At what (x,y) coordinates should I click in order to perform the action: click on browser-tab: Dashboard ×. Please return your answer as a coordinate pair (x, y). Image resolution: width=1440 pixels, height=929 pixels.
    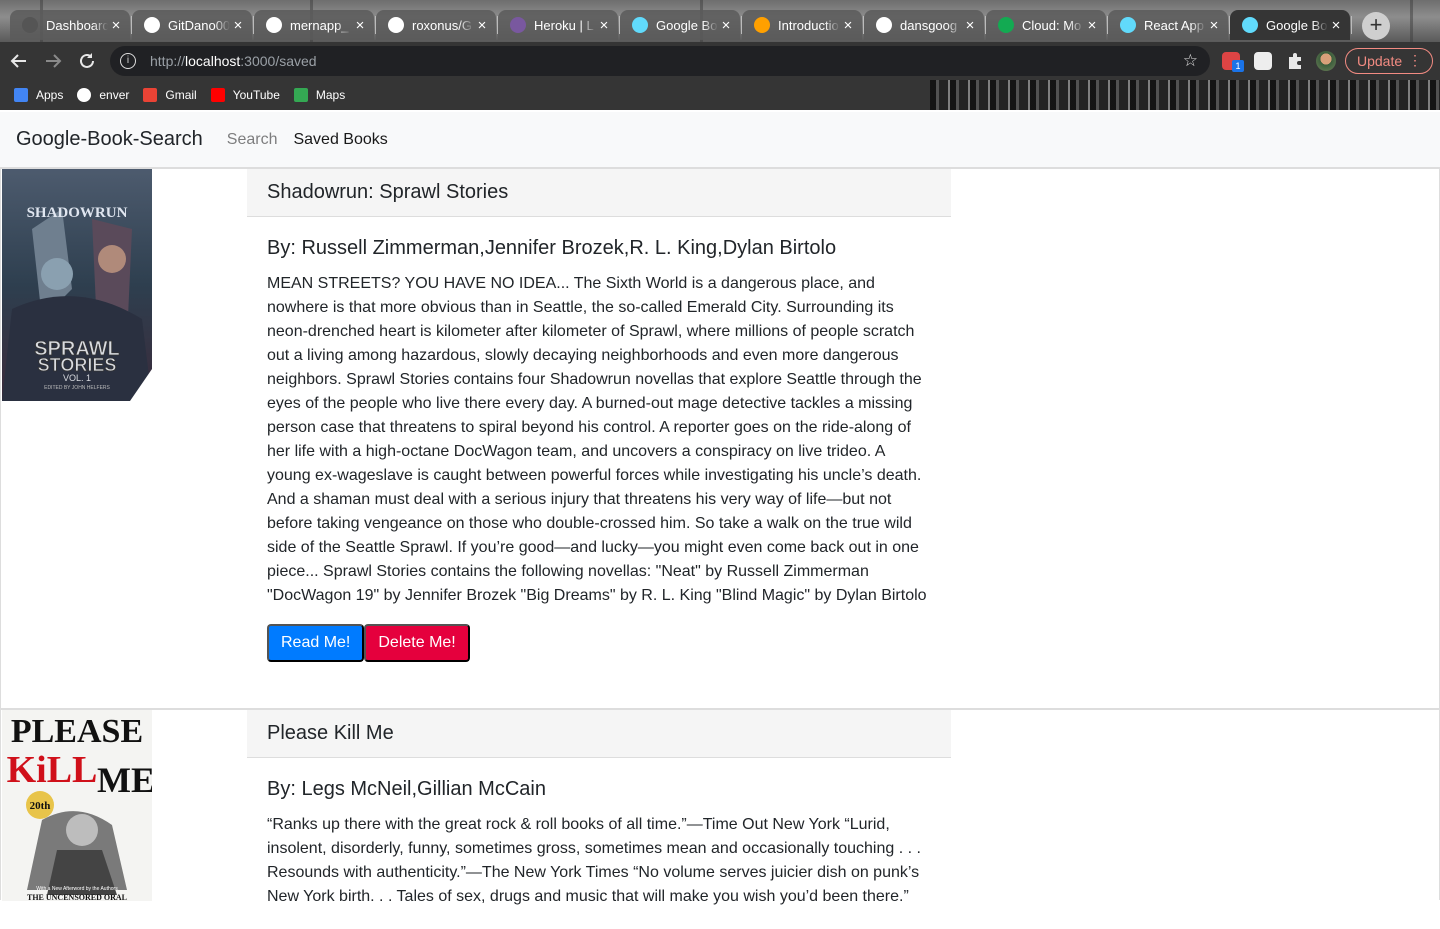
    Looking at the image, I should click on (71, 25).